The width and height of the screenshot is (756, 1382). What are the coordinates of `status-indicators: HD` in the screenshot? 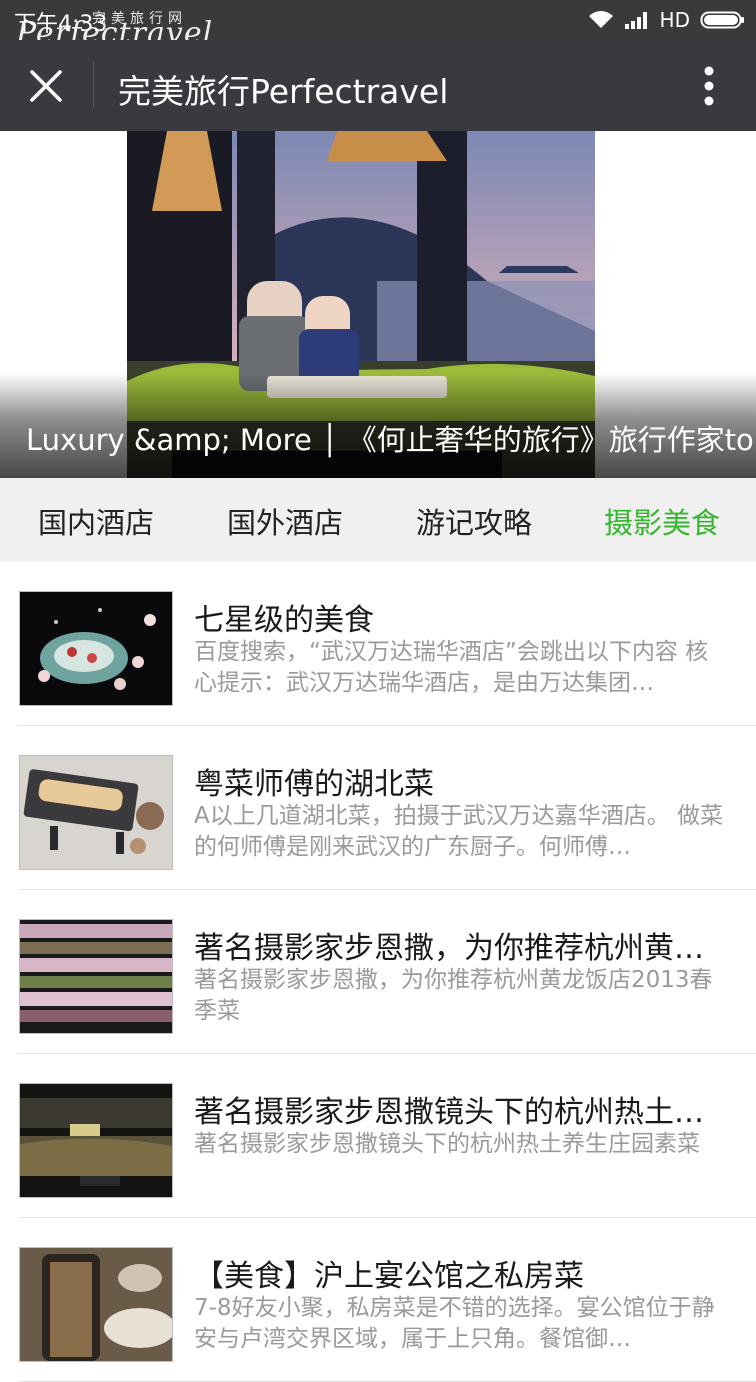 It's located at (667, 20).